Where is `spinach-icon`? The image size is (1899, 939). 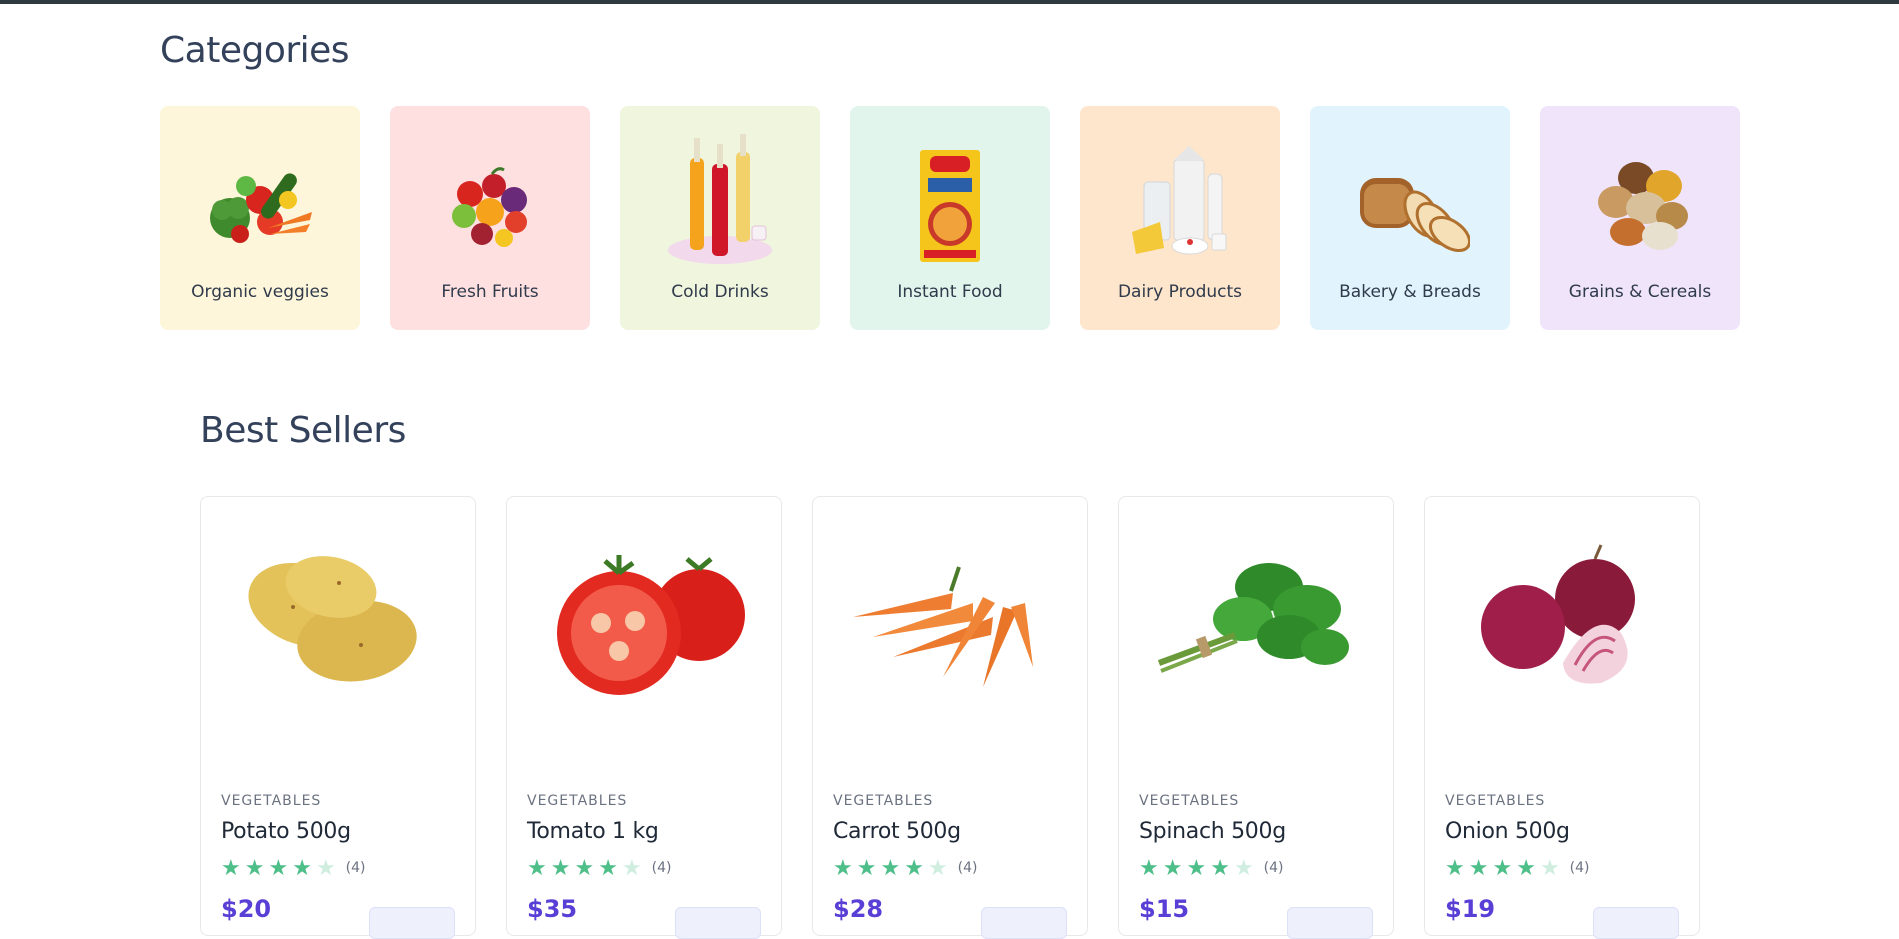
spinach-icon is located at coordinates (1253, 618).